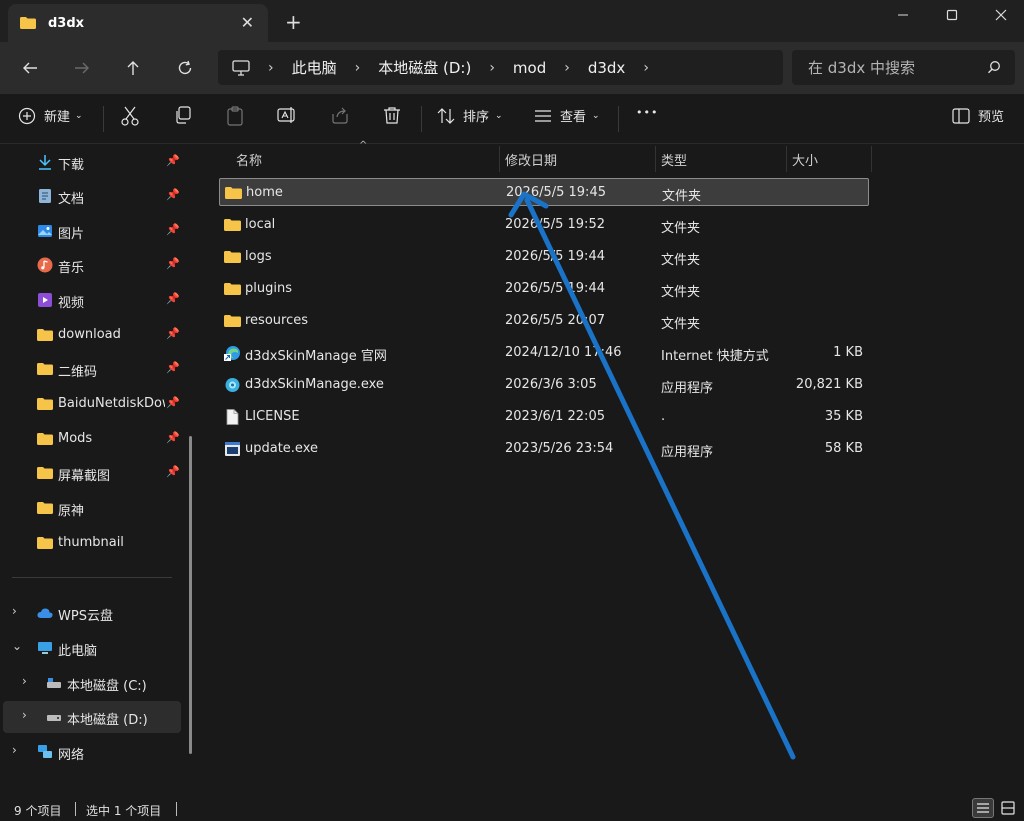 This screenshot has height=821, width=1024. Describe the element at coordinates (95, 265) in the screenshot. I see `sidebar-item-music: 音乐 📌` at that location.